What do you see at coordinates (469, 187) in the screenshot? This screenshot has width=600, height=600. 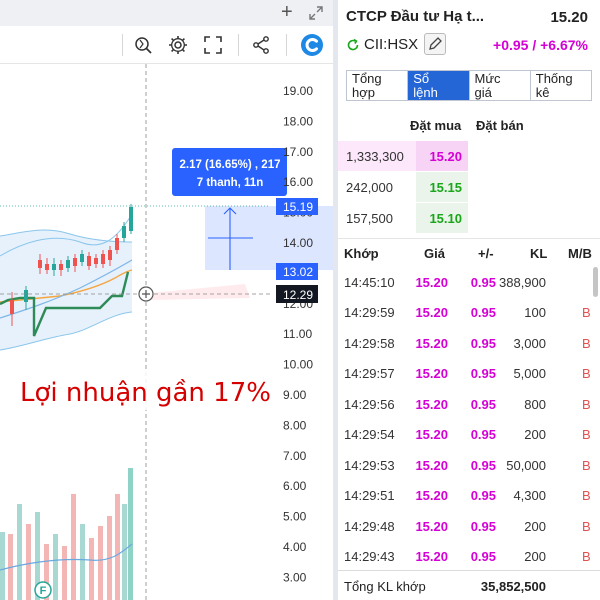 I see `order-book-row: 242,000 15.15` at bounding box center [469, 187].